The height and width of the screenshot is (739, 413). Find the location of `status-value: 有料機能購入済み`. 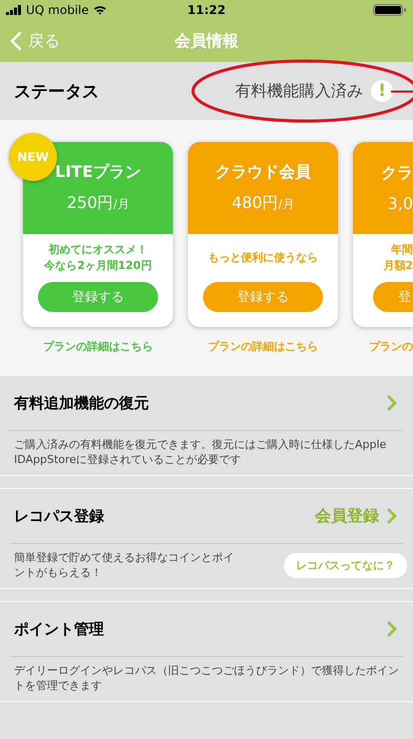

status-value: 有料機能購入済み is located at coordinates (299, 91).